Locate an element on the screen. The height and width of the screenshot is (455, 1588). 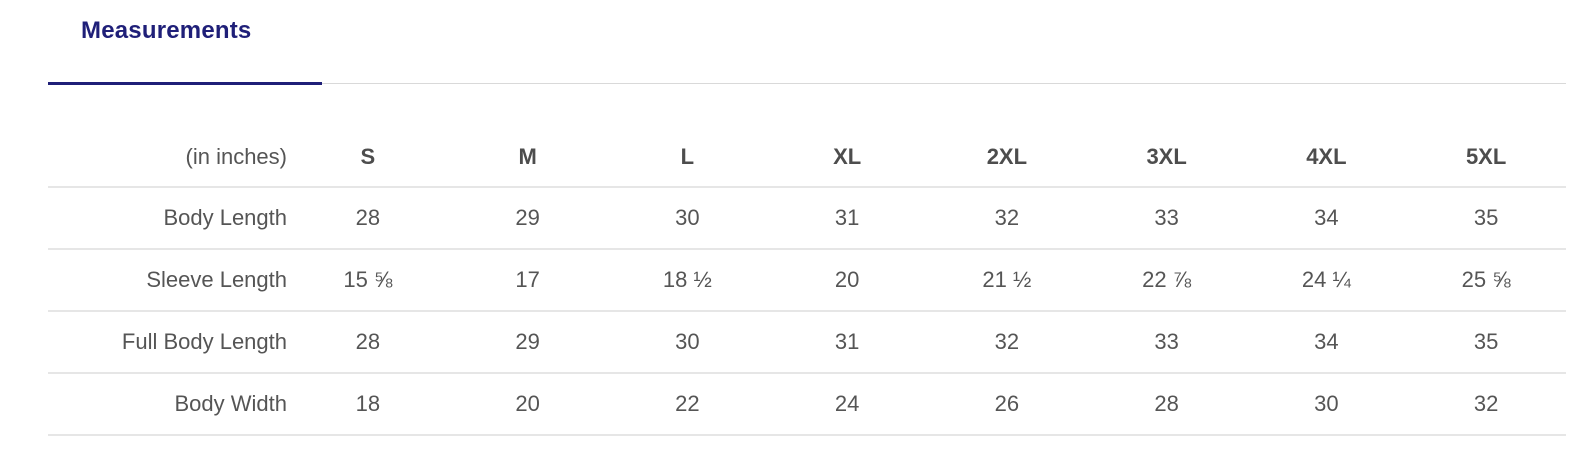
table-row-body-width: Body Width 18 20 22 24 26 28 30 32 is located at coordinates (807, 404).